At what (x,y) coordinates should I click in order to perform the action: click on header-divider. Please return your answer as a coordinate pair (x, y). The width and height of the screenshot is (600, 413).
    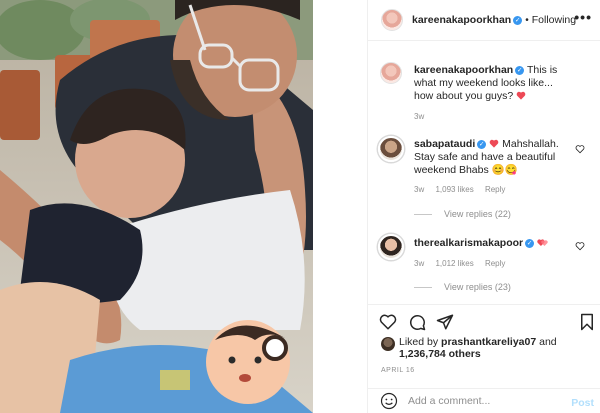
    Looking at the image, I should click on (484, 40).